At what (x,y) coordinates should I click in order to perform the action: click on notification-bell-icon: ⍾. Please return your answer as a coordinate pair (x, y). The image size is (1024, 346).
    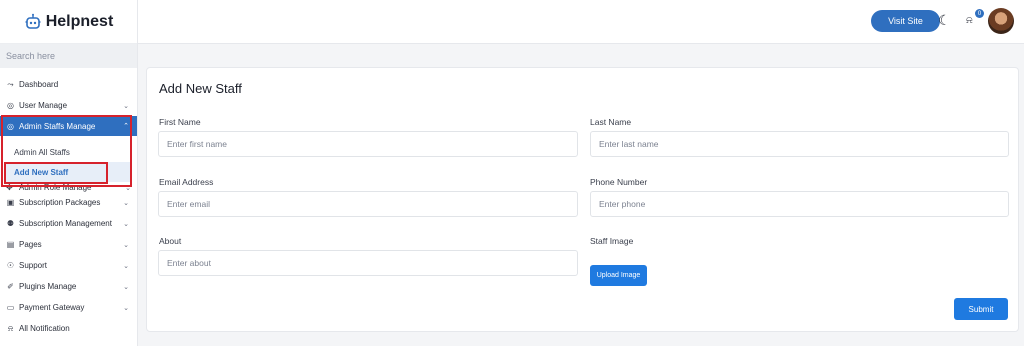
    Looking at the image, I should click on (971, 21).